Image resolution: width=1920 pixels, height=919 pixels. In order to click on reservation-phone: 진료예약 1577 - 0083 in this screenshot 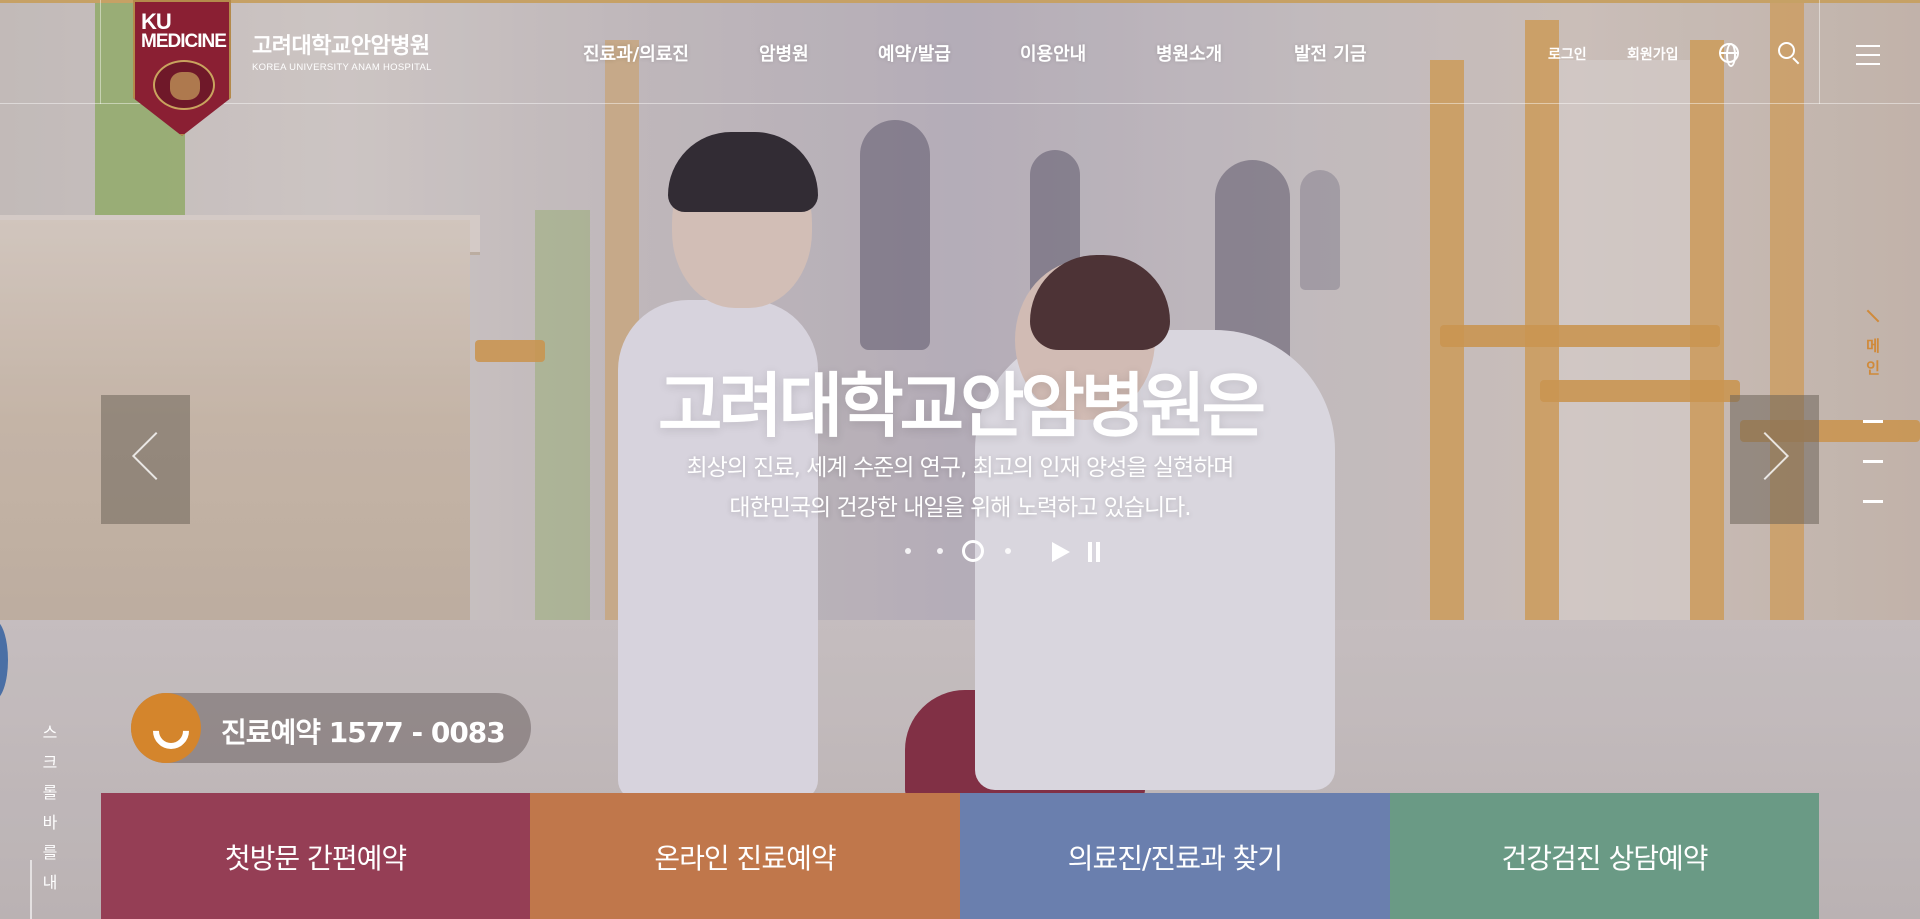, I will do `click(331, 728)`.